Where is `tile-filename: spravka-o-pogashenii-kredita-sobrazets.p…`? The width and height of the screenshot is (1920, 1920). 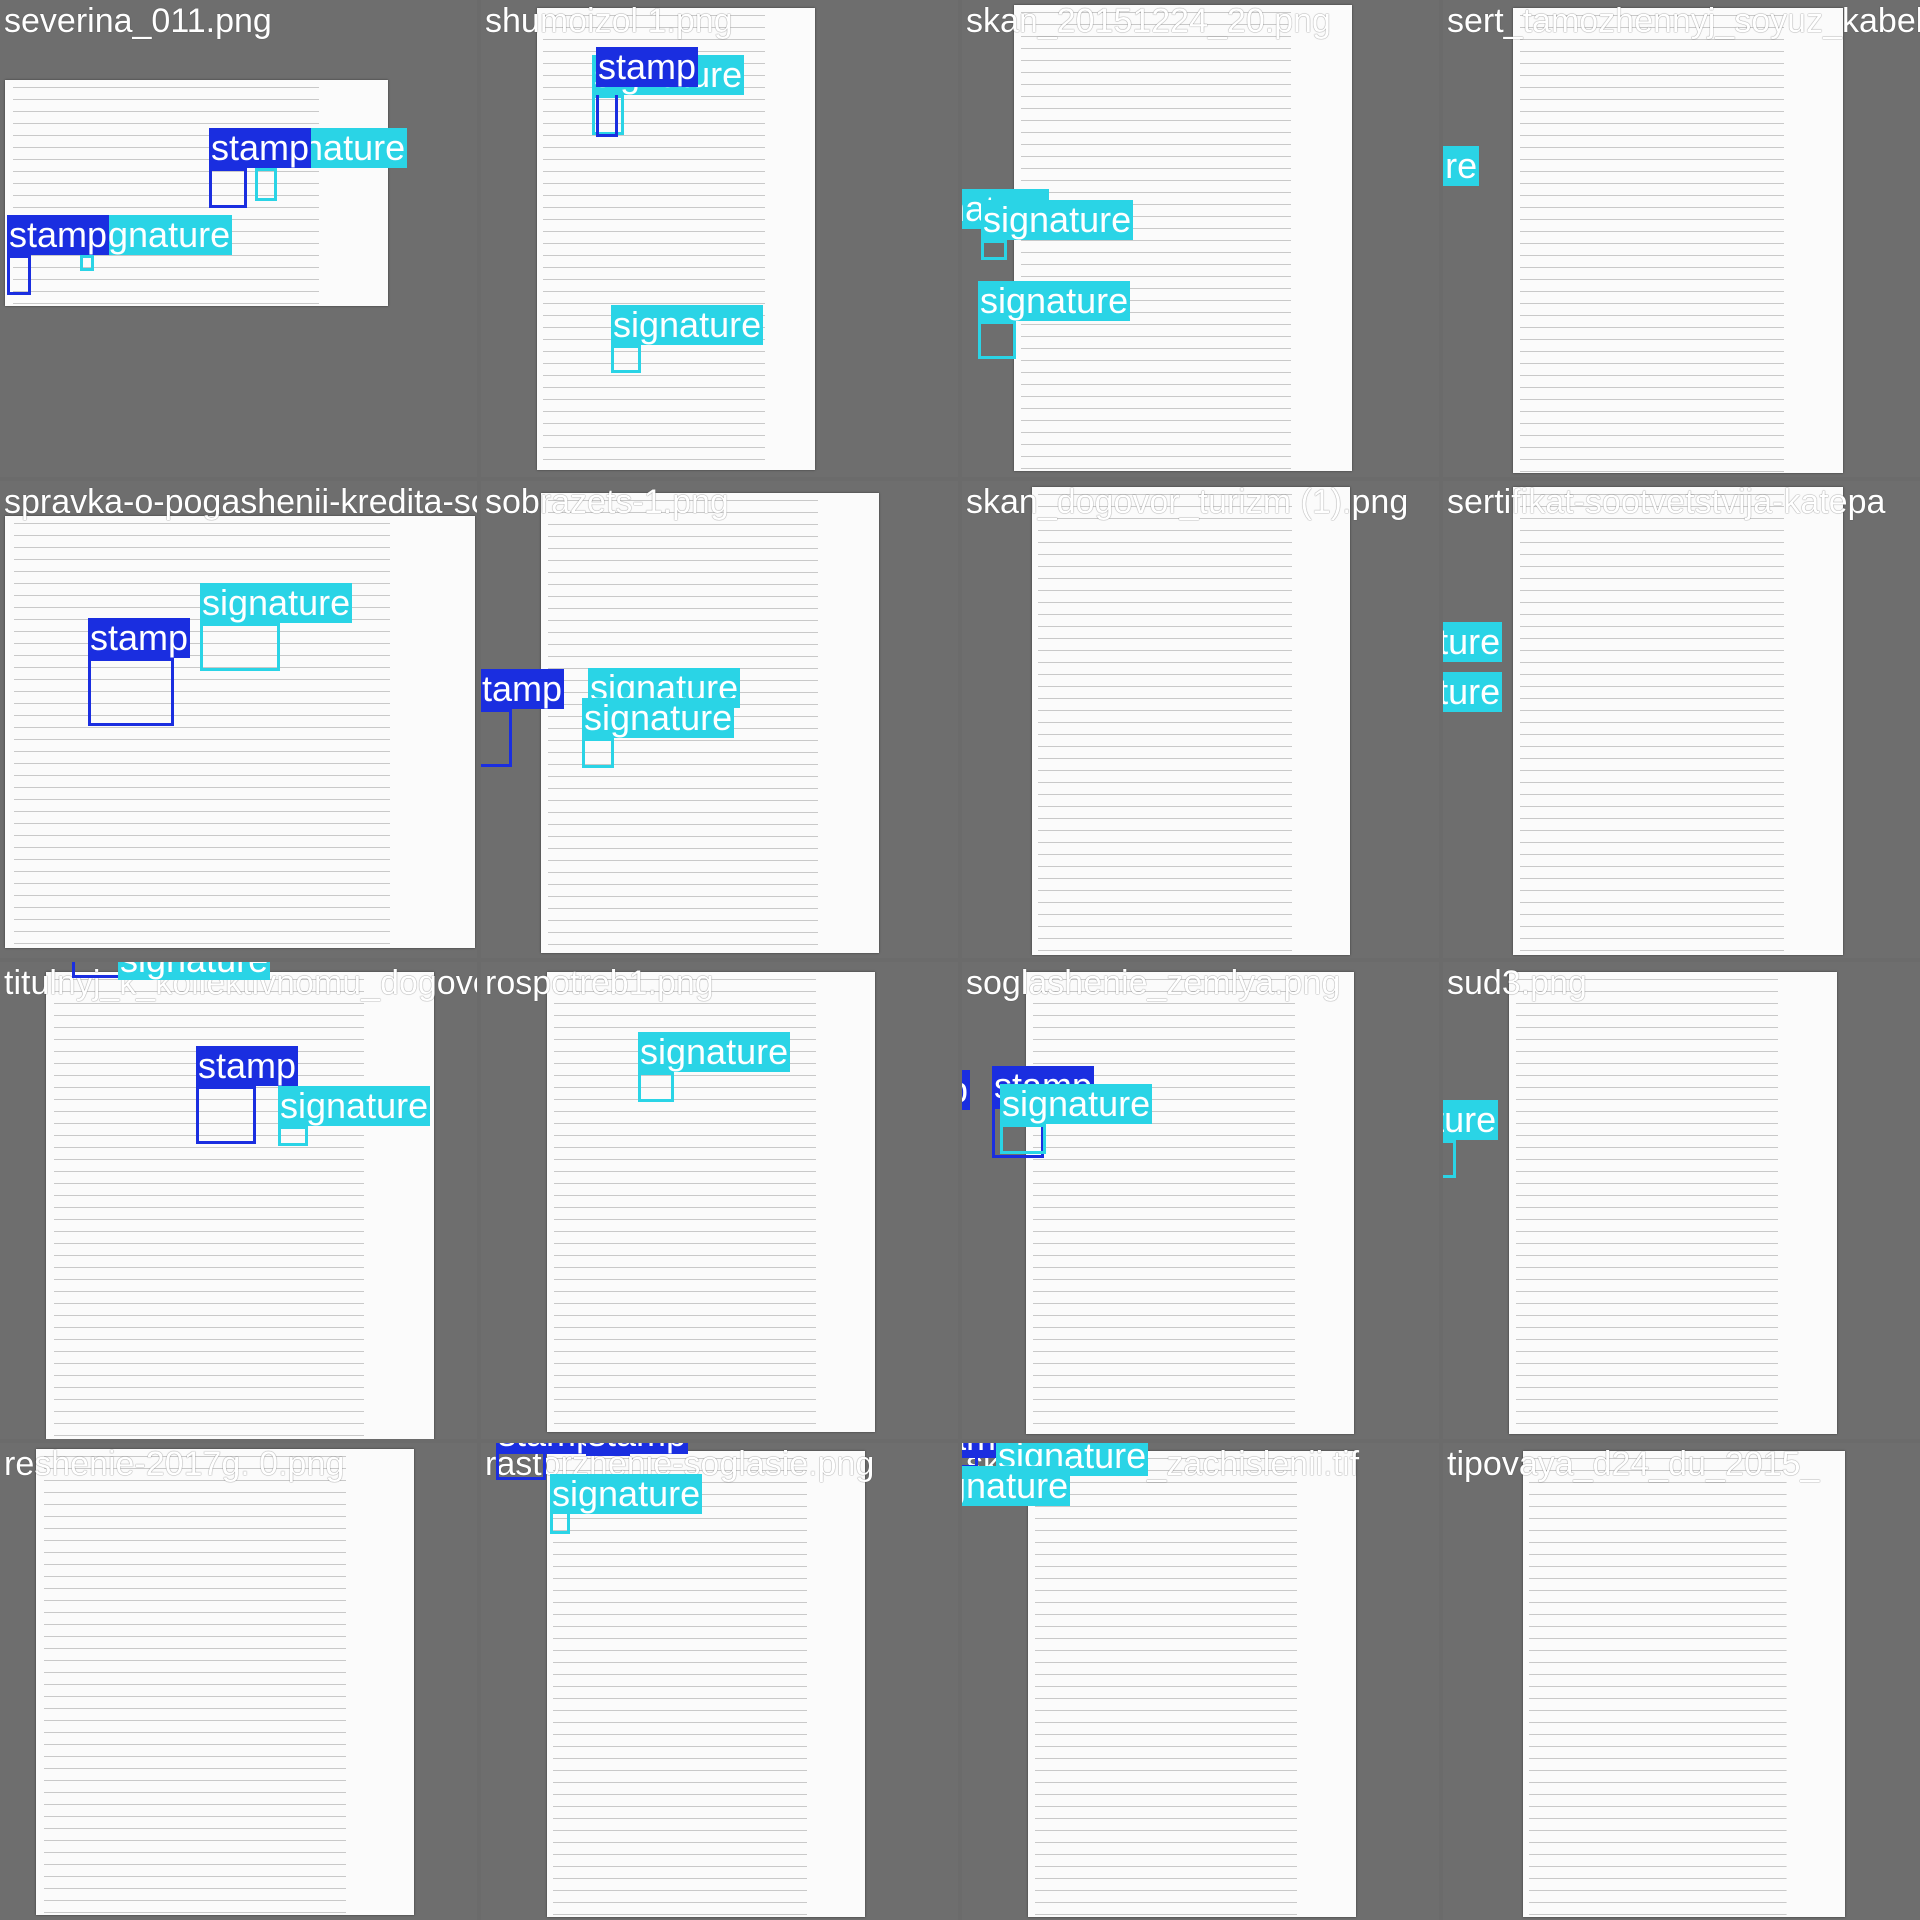 tile-filename: spravka-o-pogashenii-kredita-sobrazets.p… is located at coordinates (240, 502).